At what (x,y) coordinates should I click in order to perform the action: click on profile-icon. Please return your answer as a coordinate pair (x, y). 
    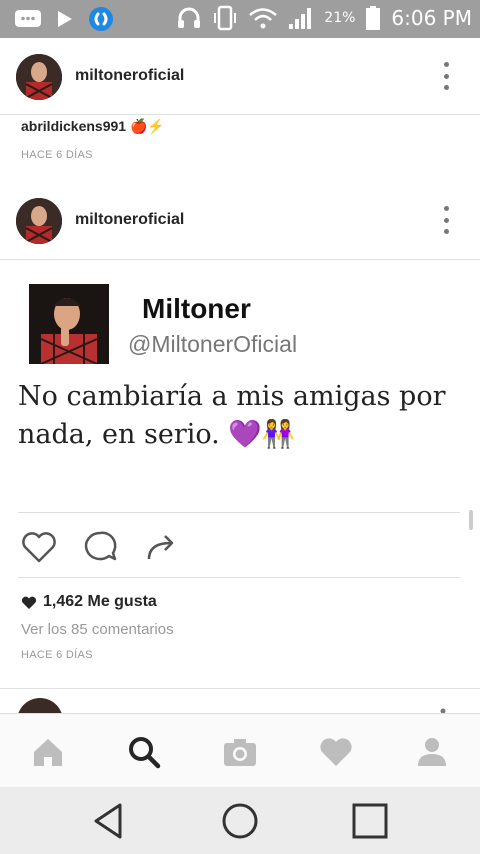
    Looking at the image, I should click on (432, 752).